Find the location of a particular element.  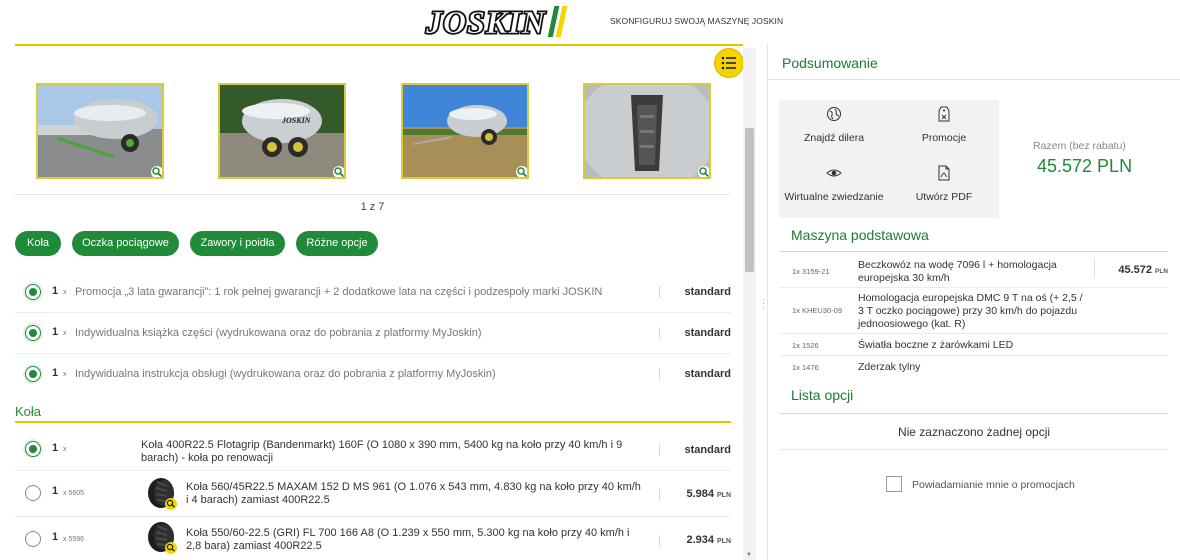

joskin-logo: JOSKIN JOSKIN is located at coordinates (512, 22).